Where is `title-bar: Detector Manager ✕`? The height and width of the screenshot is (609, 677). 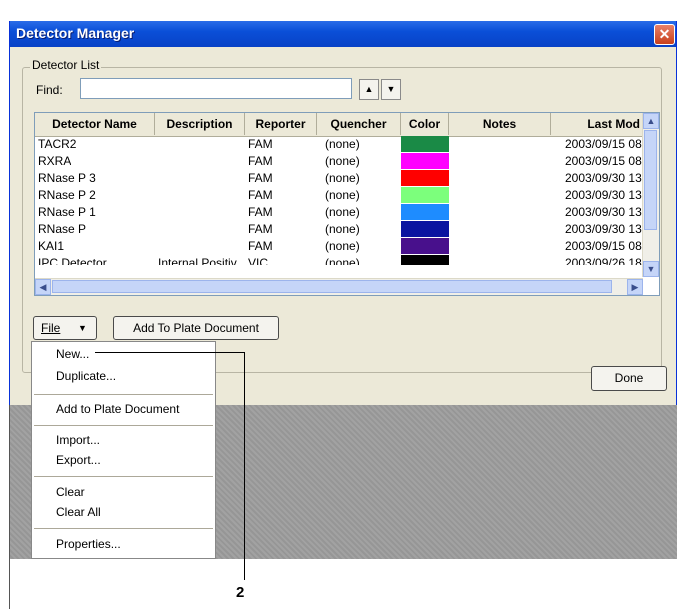
title-bar: Detector Manager ✕ is located at coordinates (343, 34).